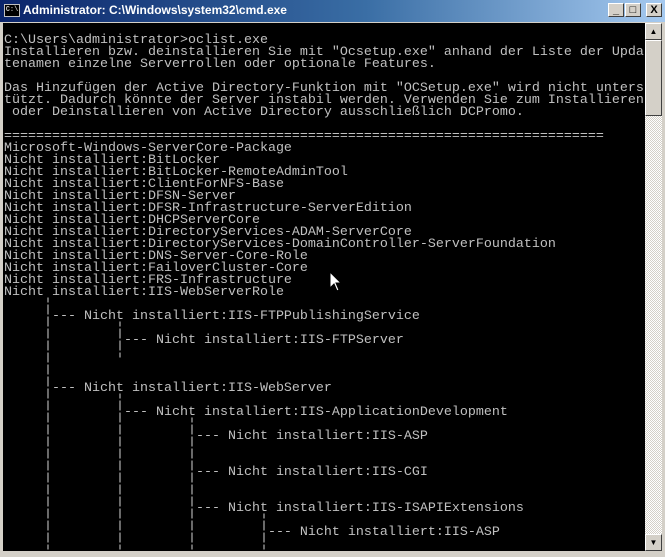 Image resolution: width=665 pixels, height=557 pixels. What do you see at coordinates (28, 364) in the screenshot?
I see `console-line: ¦` at bounding box center [28, 364].